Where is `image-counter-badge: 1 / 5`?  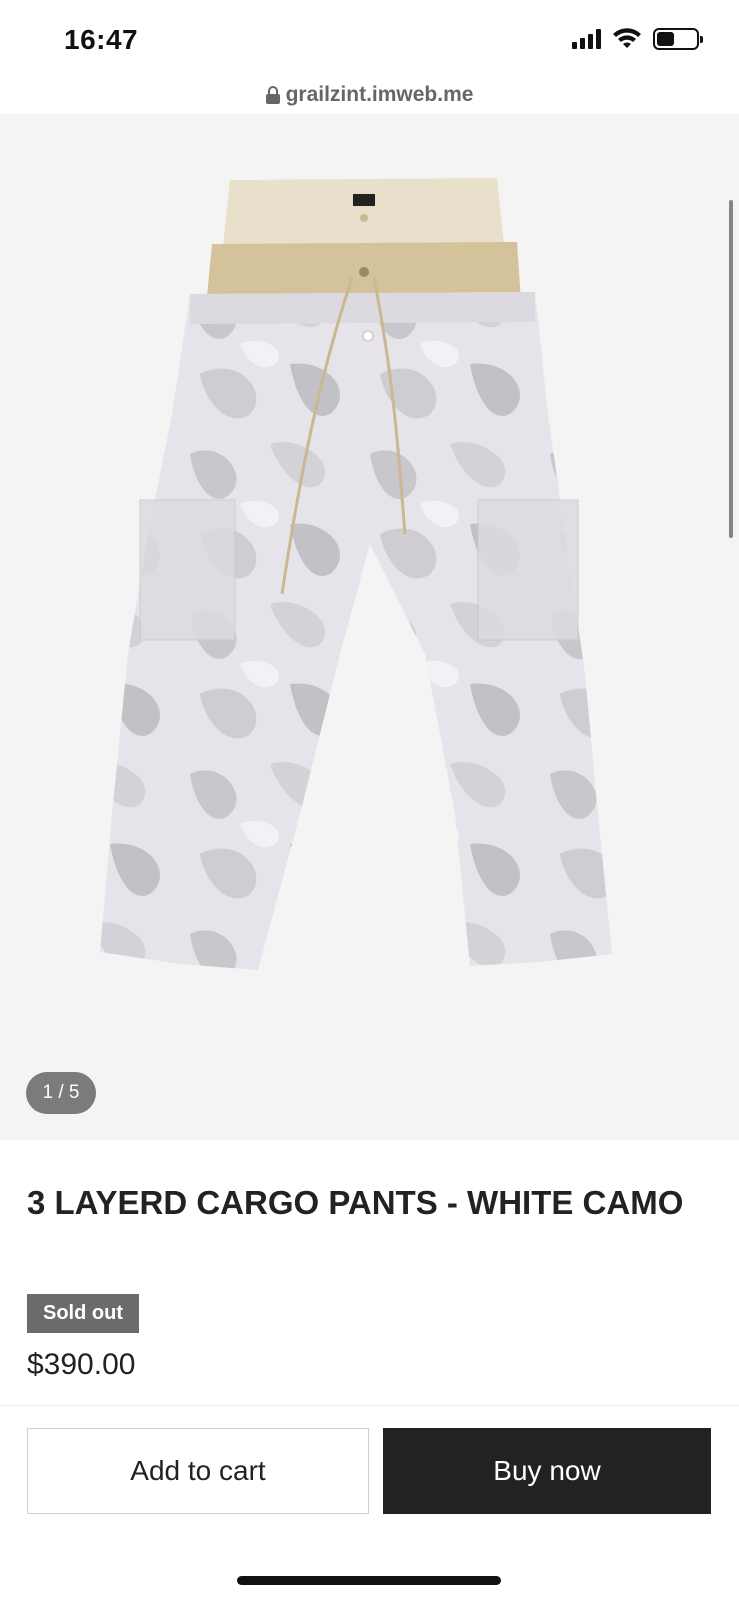 image-counter-badge: 1 / 5 is located at coordinates (61, 1093).